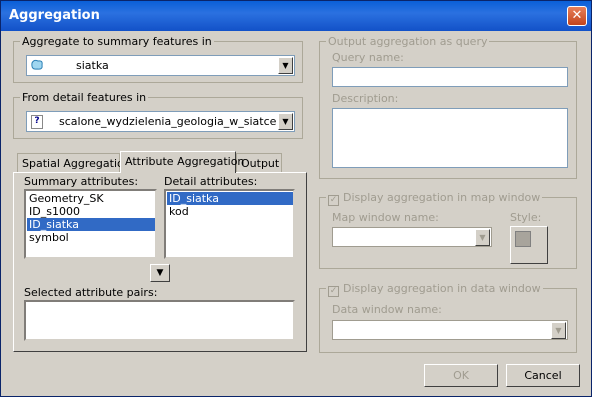  I want to click on add-pair-button: ▼, so click(160, 273).